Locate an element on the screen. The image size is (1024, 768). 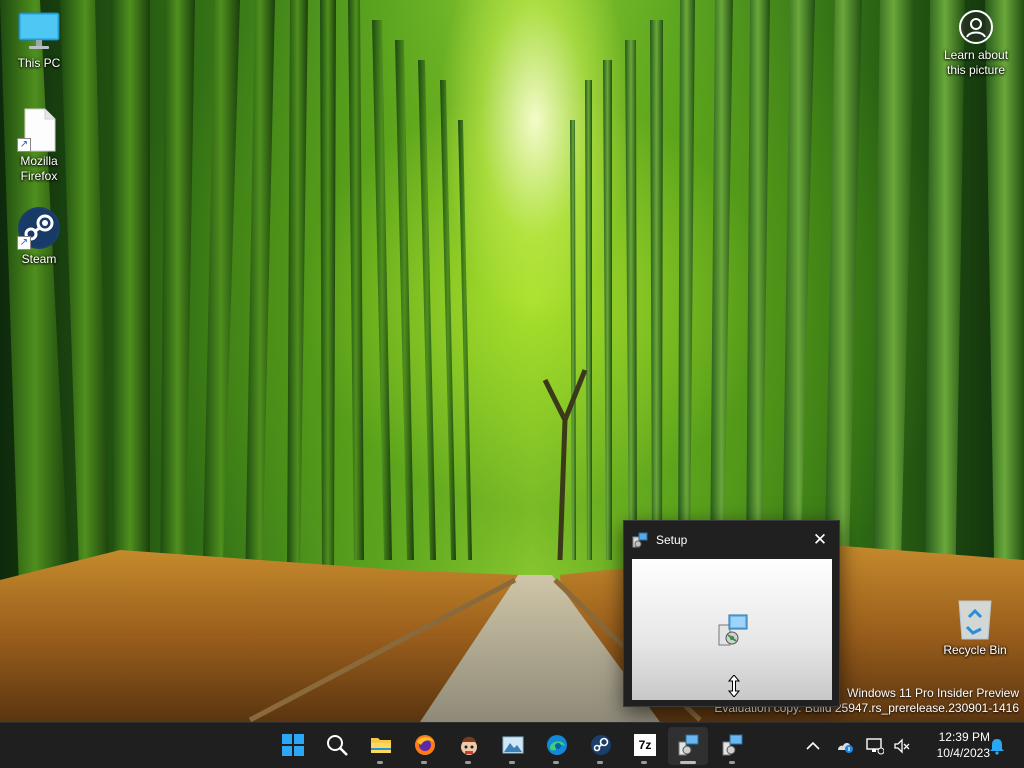
taskbar-file-explorer is located at coordinates (380, 746).